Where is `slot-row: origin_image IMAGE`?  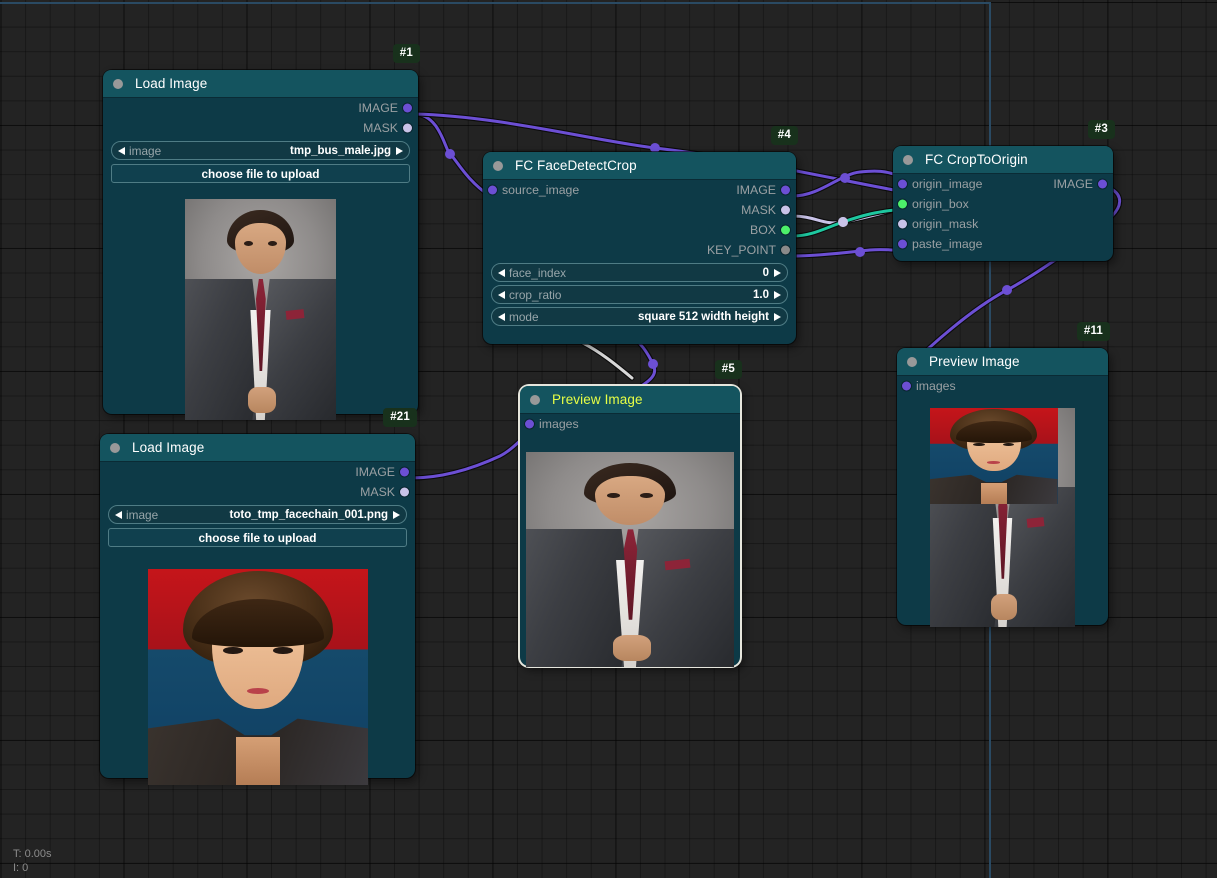 slot-row: origin_image IMAGE is located at coordinates (1003, 184).